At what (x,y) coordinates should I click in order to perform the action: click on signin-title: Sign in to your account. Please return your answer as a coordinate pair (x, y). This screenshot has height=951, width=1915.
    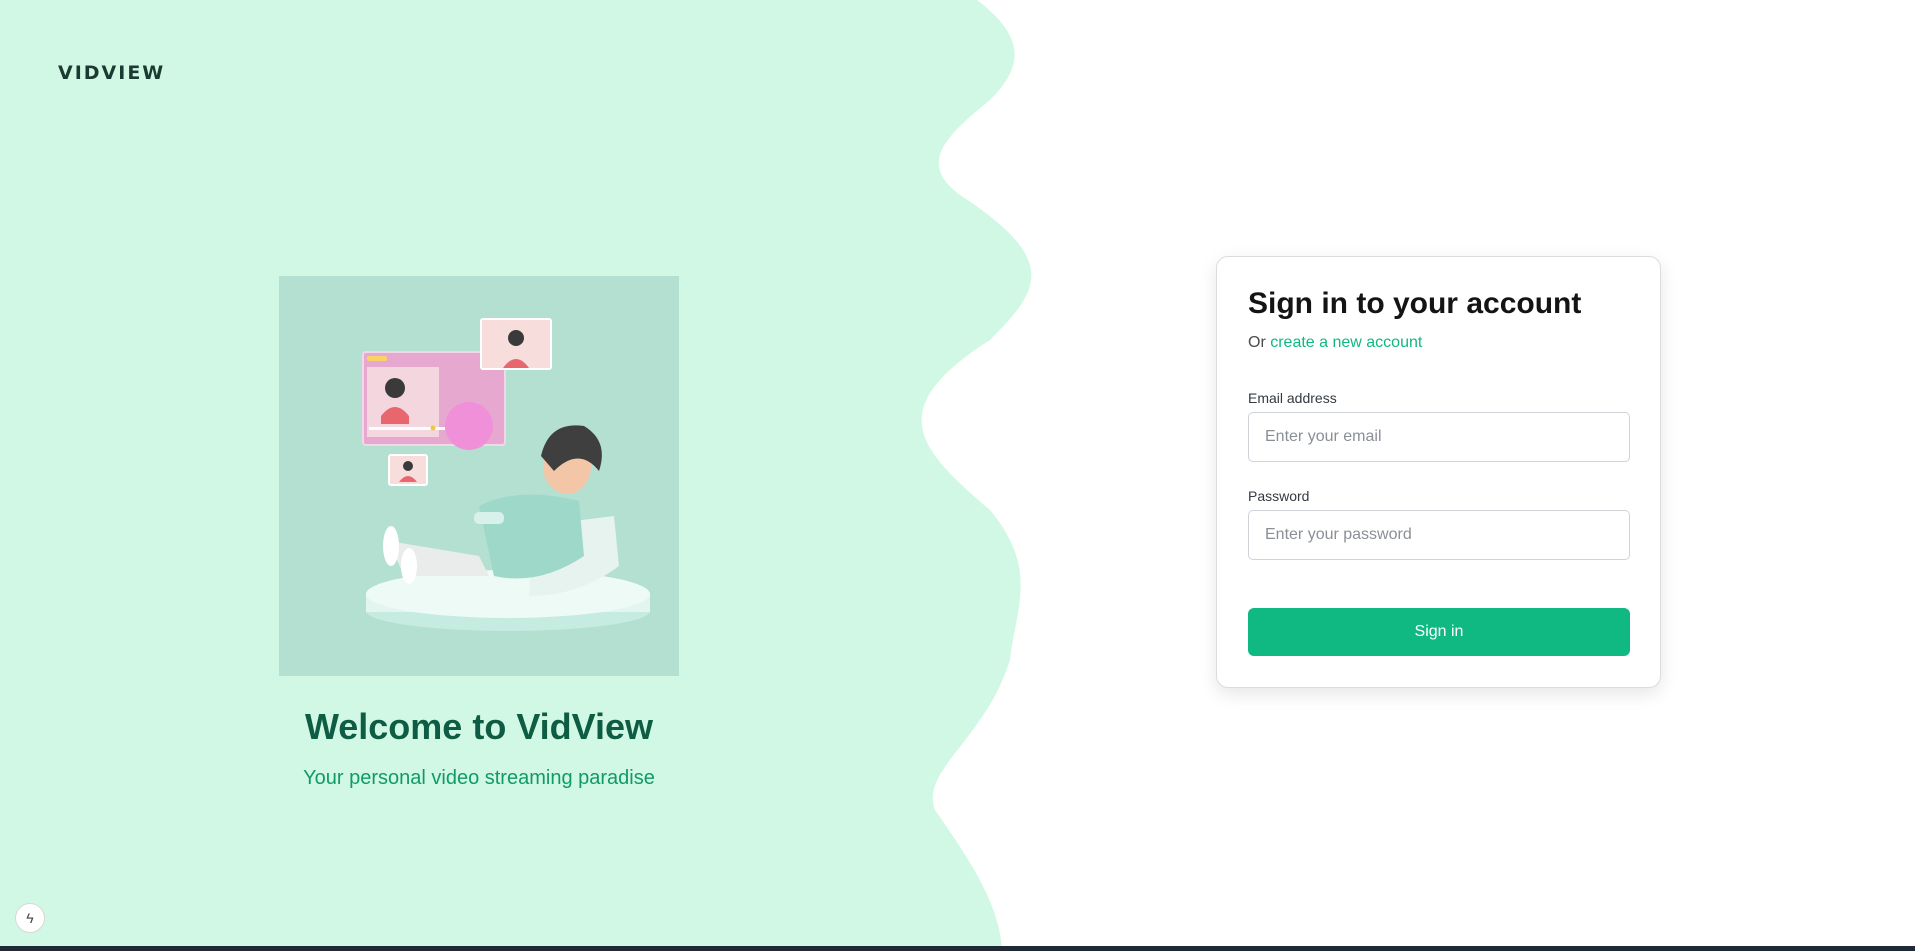
    Looking at the image, I should click on (1415, 303).